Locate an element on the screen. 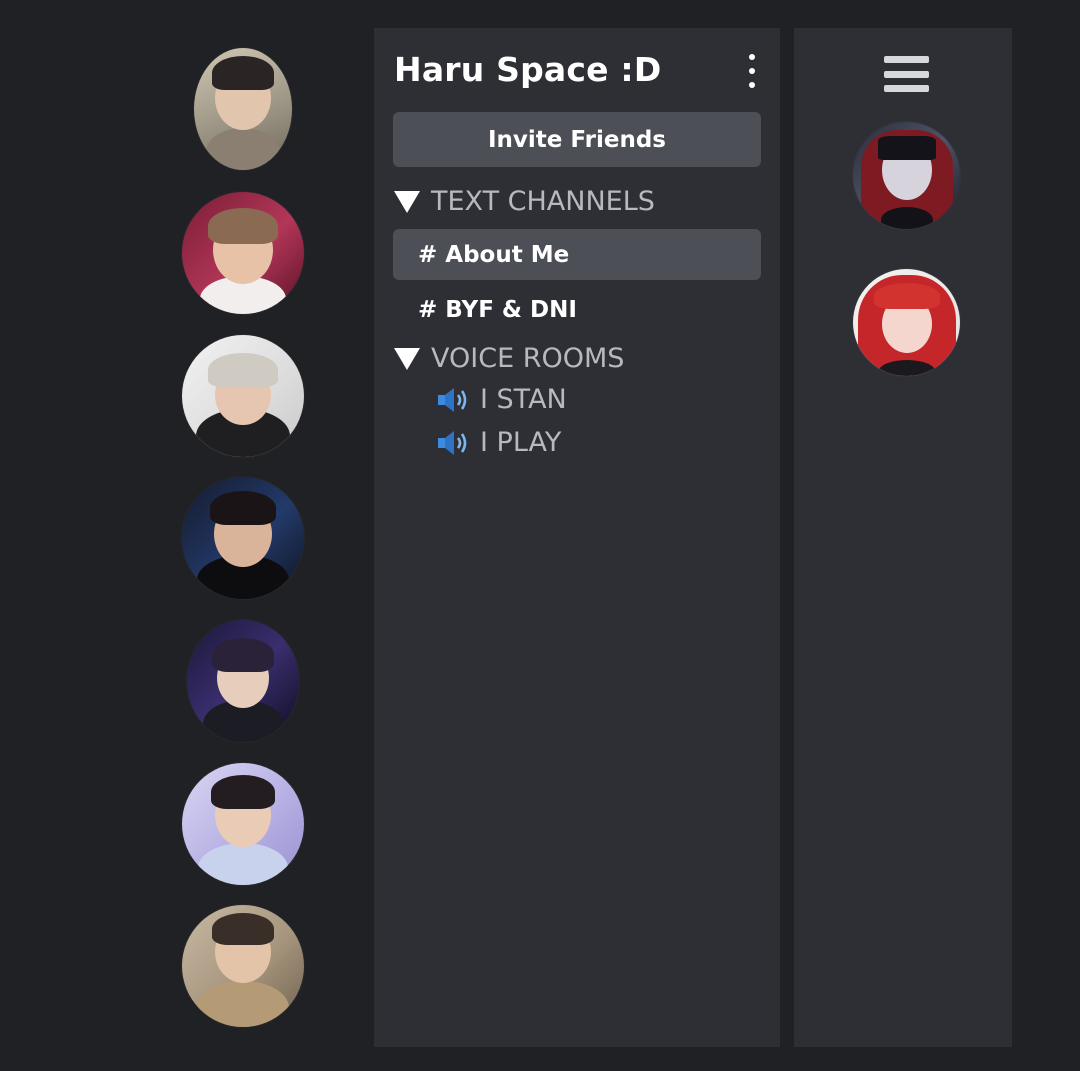 The image size is (1080, 1071). server-title: Haru Space :D is located at coordinates (528, 69).